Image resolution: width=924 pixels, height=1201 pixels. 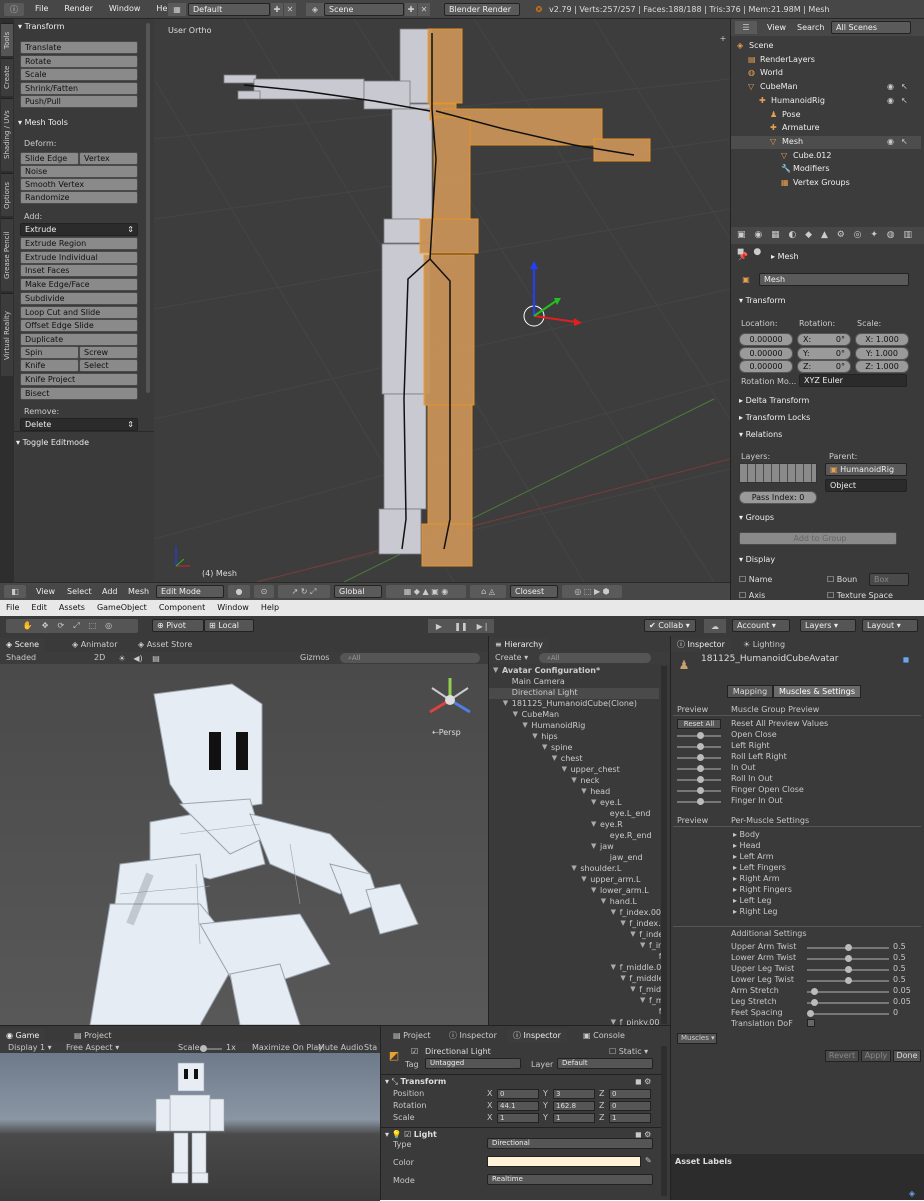 I want to click on game-tab: ◉ Game, so click(x=23, y=1036).